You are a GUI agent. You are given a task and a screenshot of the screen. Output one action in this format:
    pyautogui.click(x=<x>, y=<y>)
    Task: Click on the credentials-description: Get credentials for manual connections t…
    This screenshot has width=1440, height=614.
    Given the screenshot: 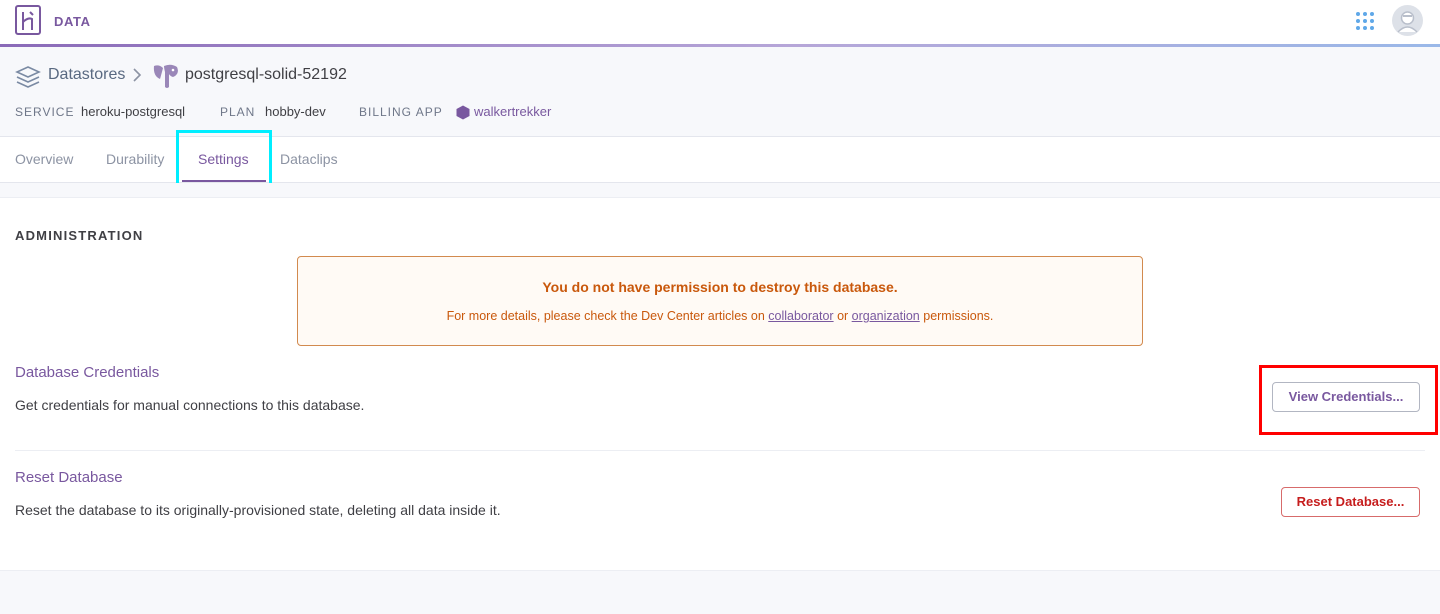 What is the action you would take?
    pyautogui.click(x=190, y=405)
    